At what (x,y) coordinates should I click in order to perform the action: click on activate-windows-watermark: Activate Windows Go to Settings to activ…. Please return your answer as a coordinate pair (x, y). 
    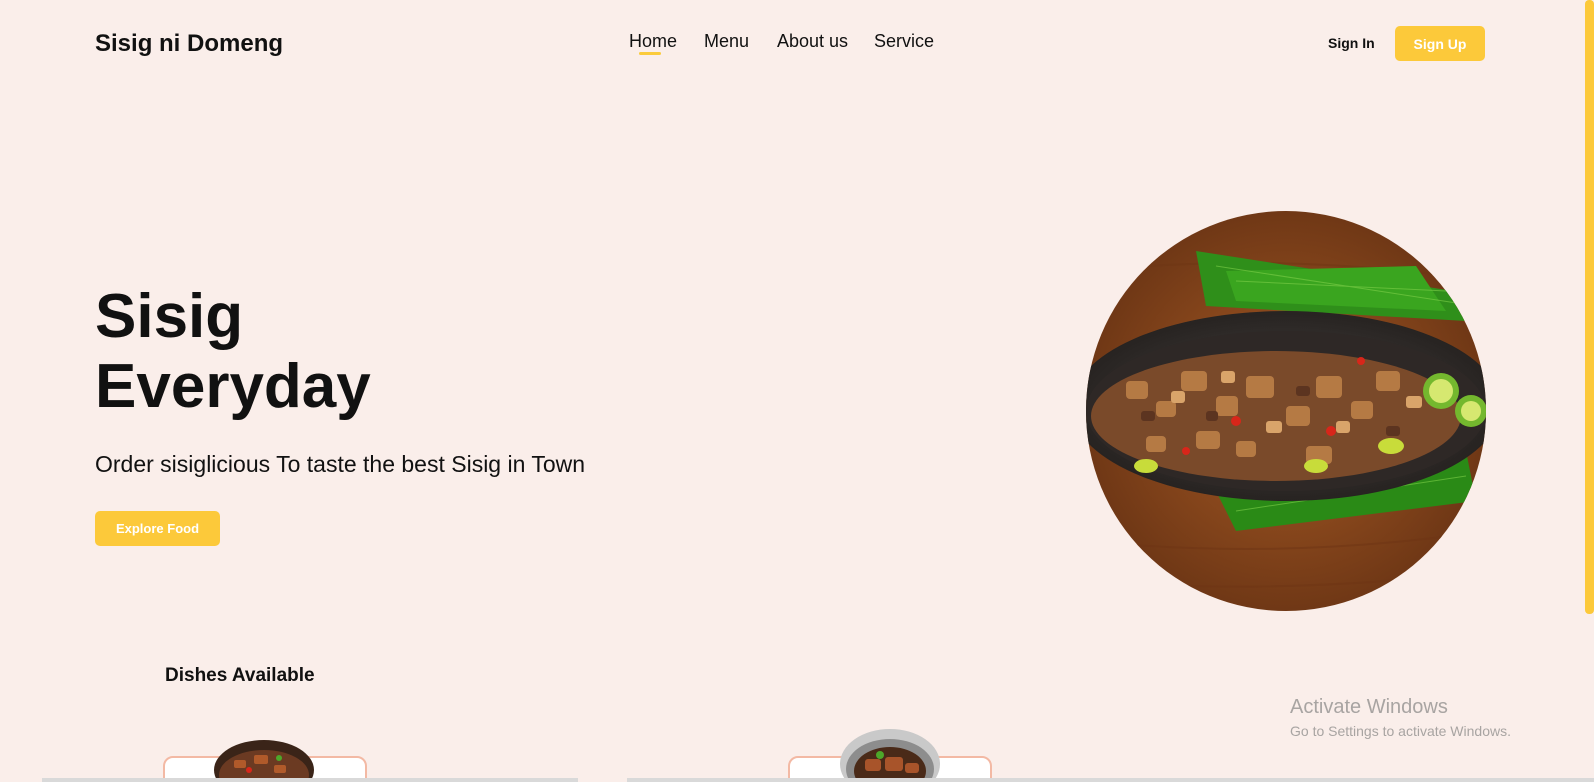
    Looking at the image, I should click on (1400, 717).